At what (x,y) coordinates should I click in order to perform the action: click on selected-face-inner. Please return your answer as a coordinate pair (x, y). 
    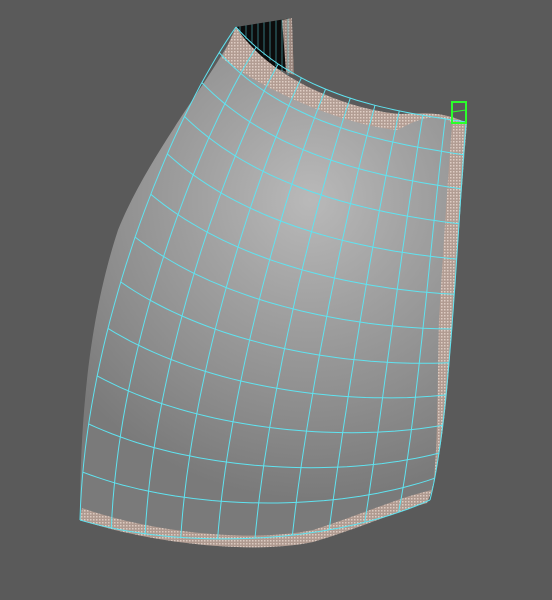
    Looking at the image, I should click on (459, 111).